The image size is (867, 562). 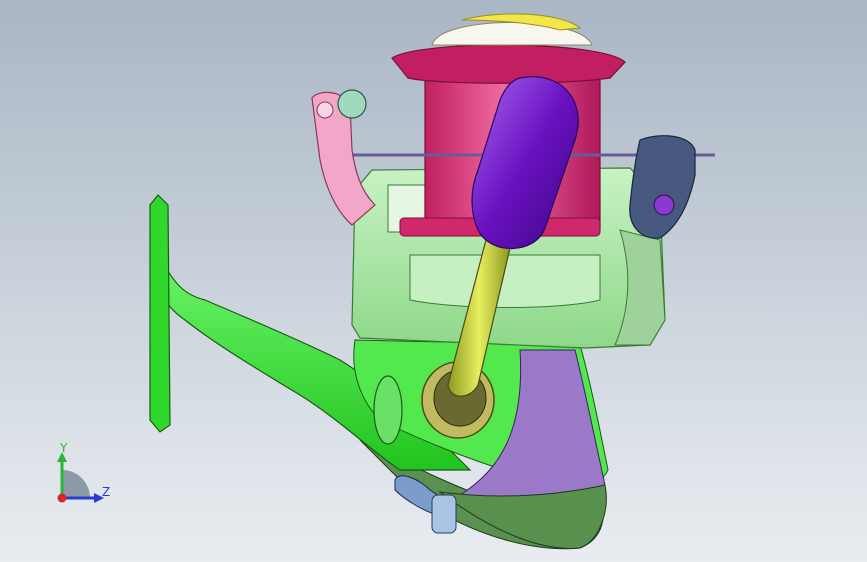 I want to click on anti-reverse-pin, so click(x=444, y=514).